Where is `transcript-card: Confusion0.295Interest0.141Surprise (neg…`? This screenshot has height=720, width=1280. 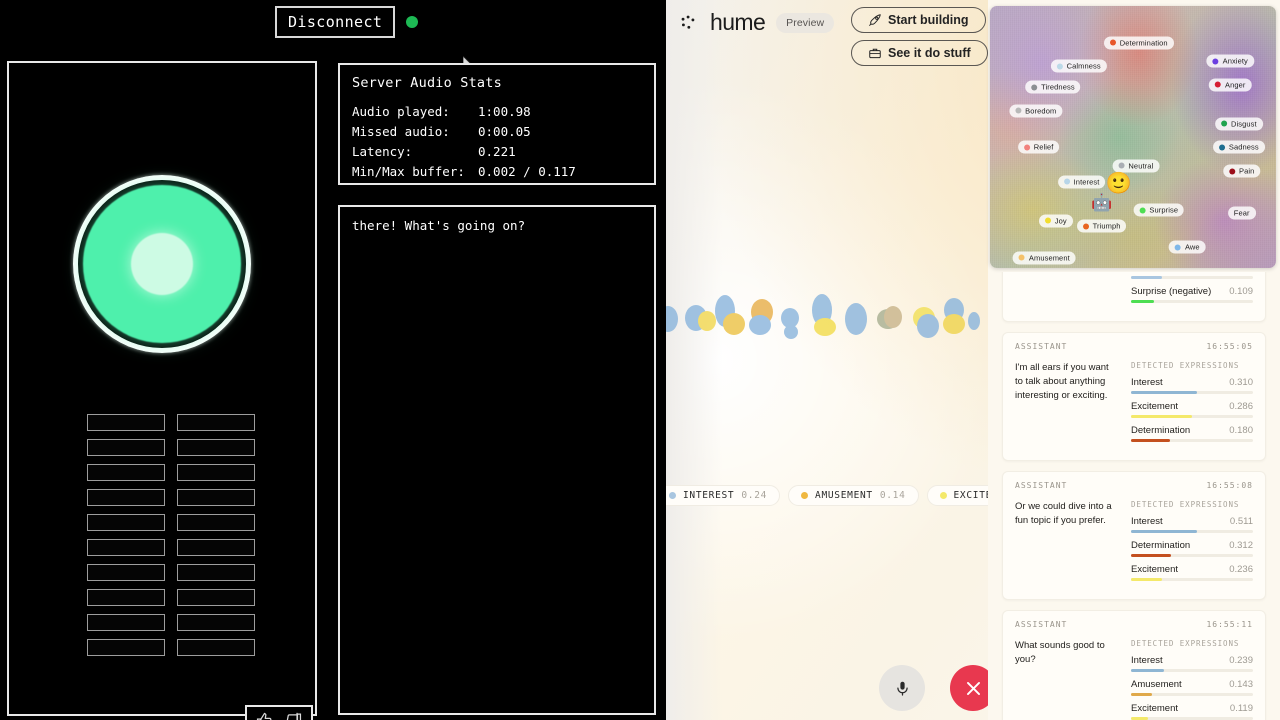 transcript-card: Confusion0.295Interest0.141Surprise (neg… is located at coordinates (1134, 297).